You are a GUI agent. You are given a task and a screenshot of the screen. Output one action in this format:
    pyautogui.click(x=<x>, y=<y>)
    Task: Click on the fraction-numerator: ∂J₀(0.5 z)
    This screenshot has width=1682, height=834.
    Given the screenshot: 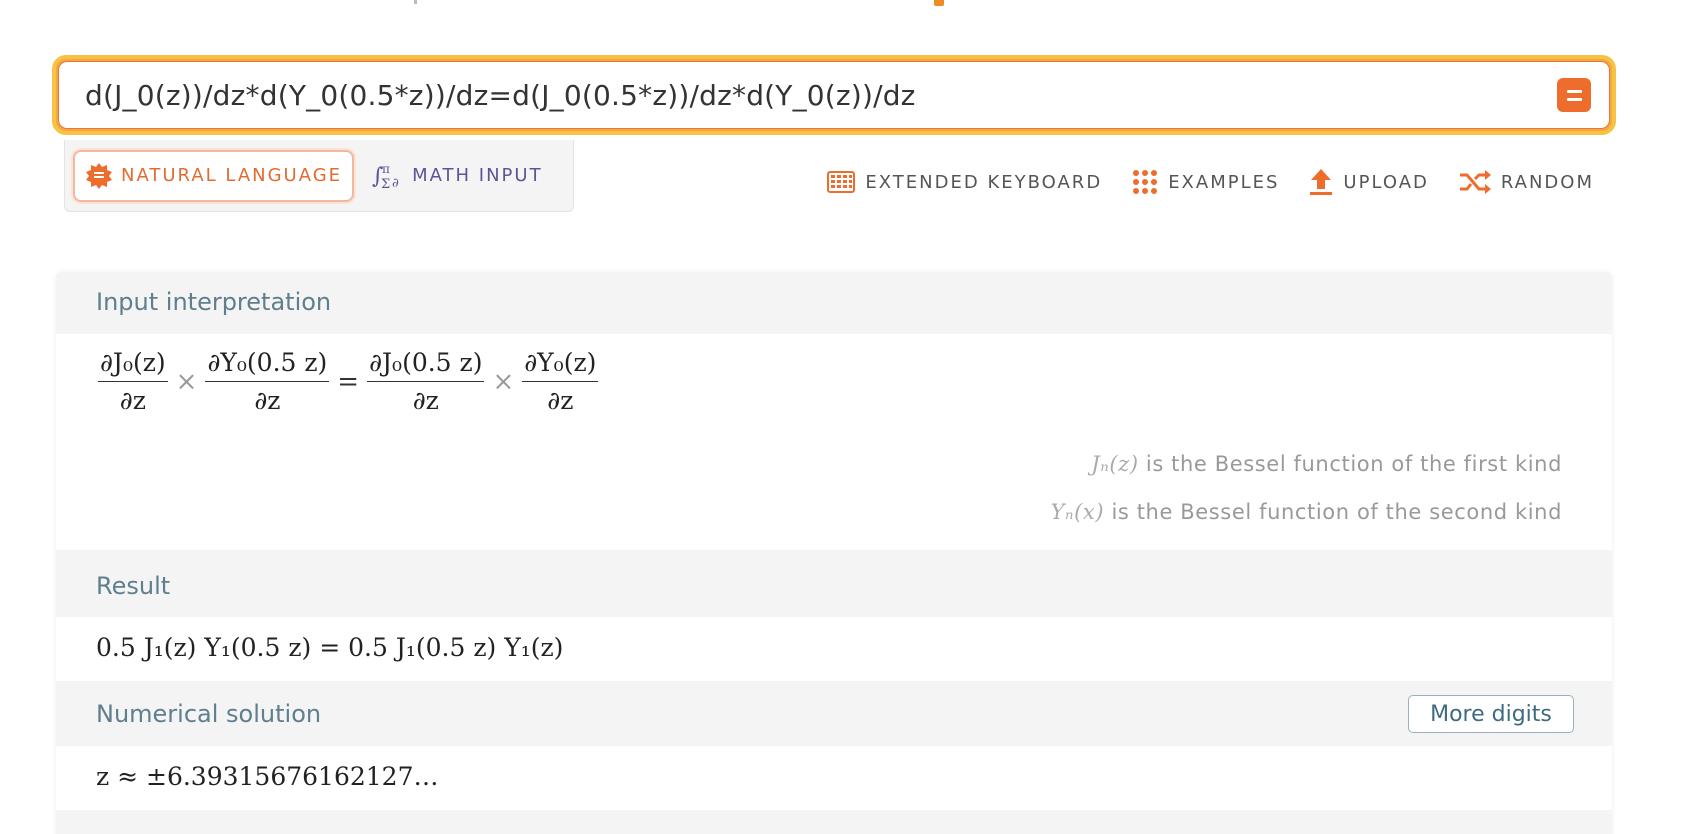 What is the action you would take?
    pyautogui.click(x=426, y=365)
    